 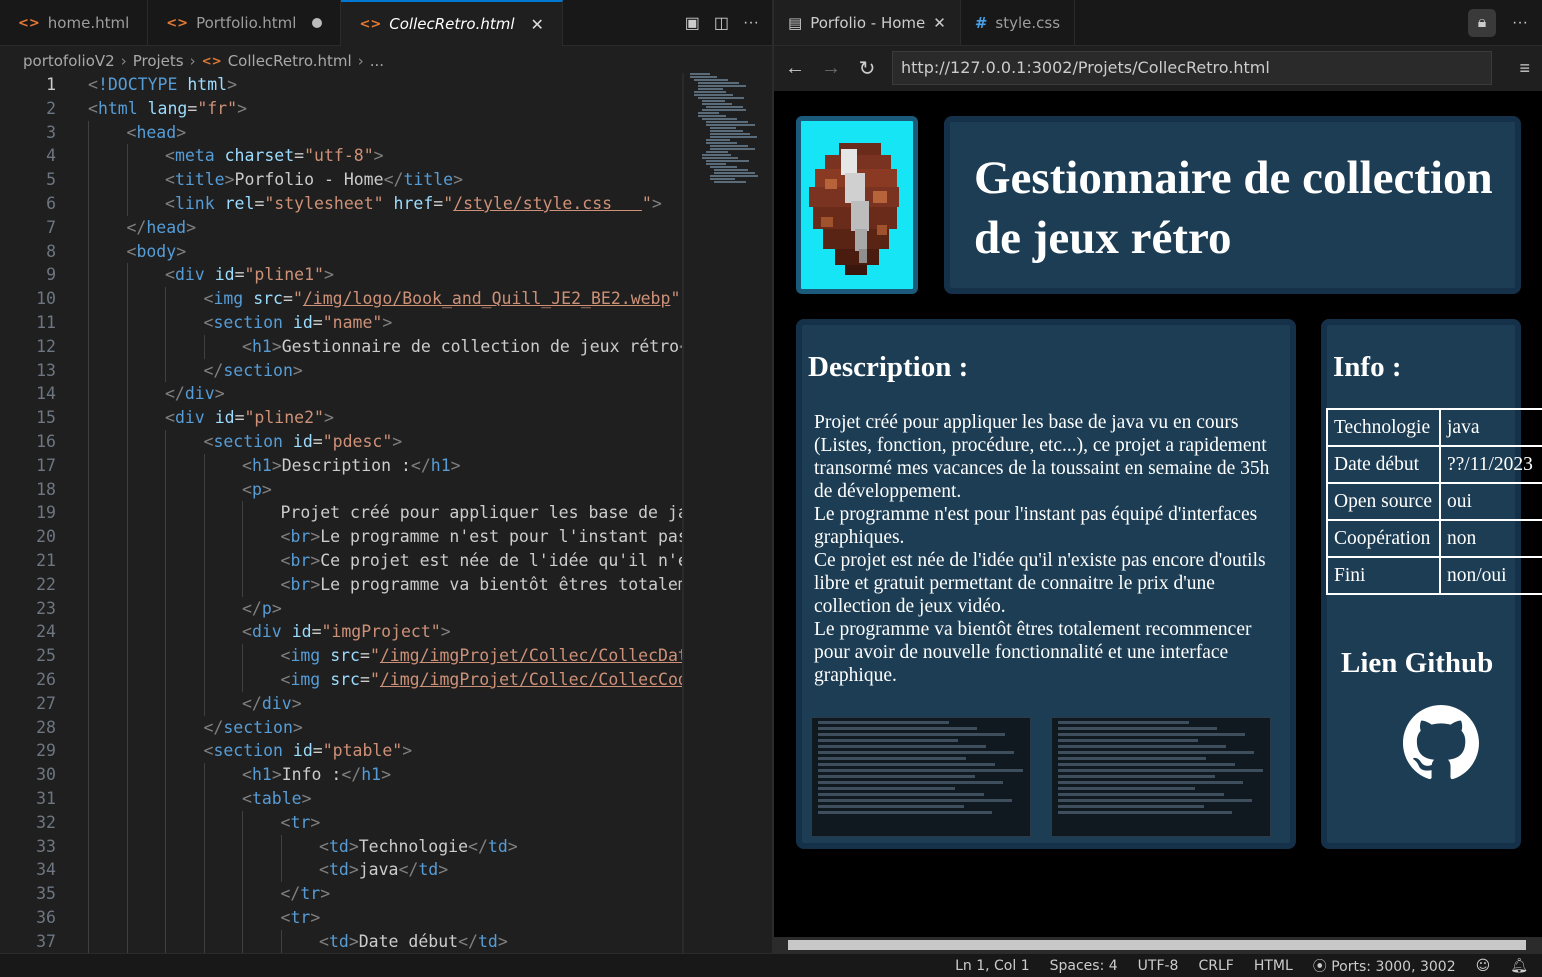 What do you see at coordinates (683, 513) in the screenshot?
I see `vertical-scrollbar` at bounding box center [683, 513].